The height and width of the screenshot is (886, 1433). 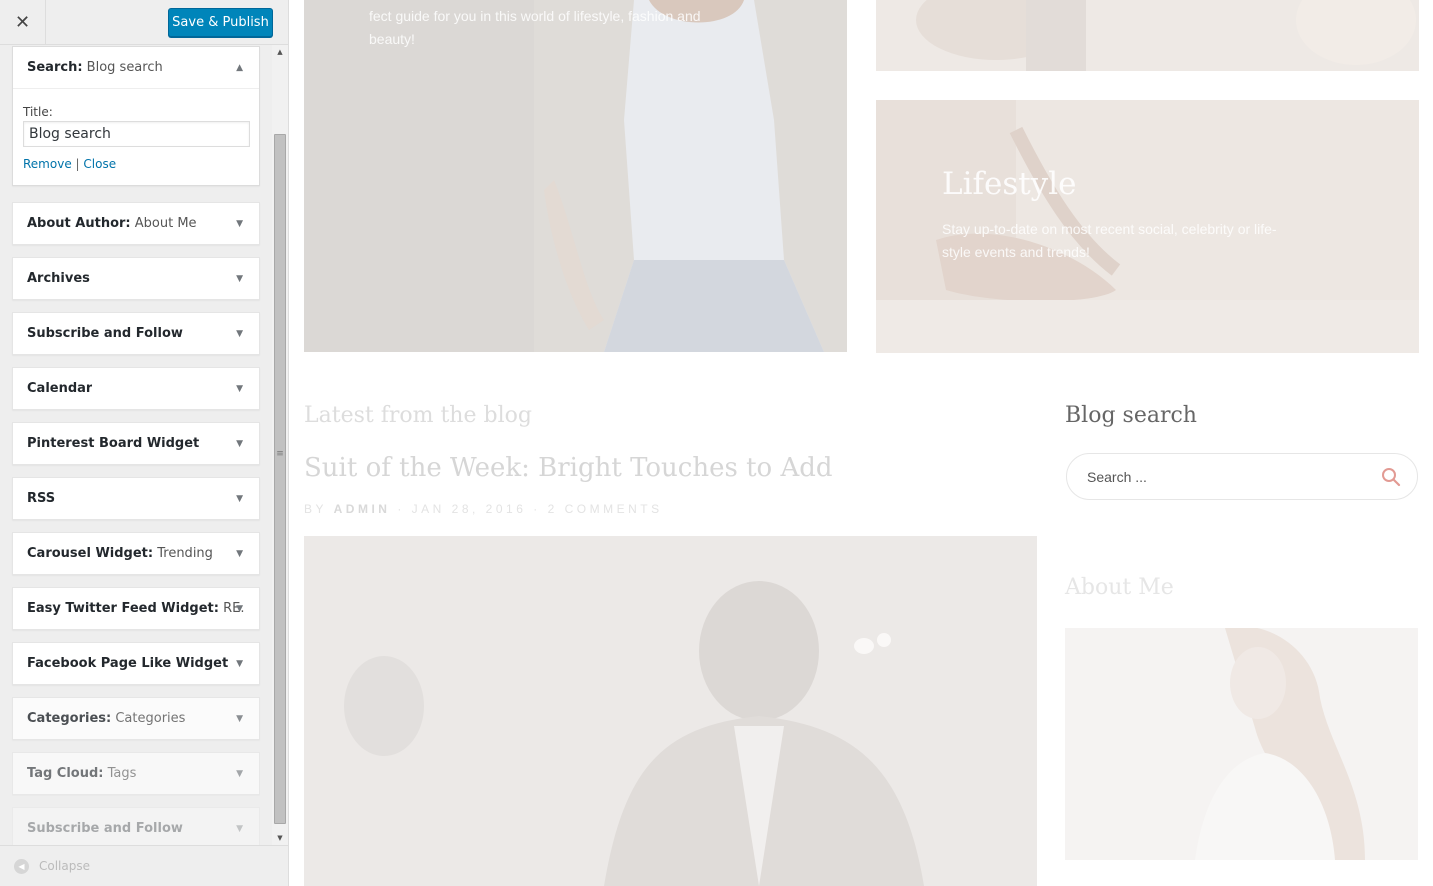 I want to click on widget-actions: Remove | Close, so click(x=70, y=164).